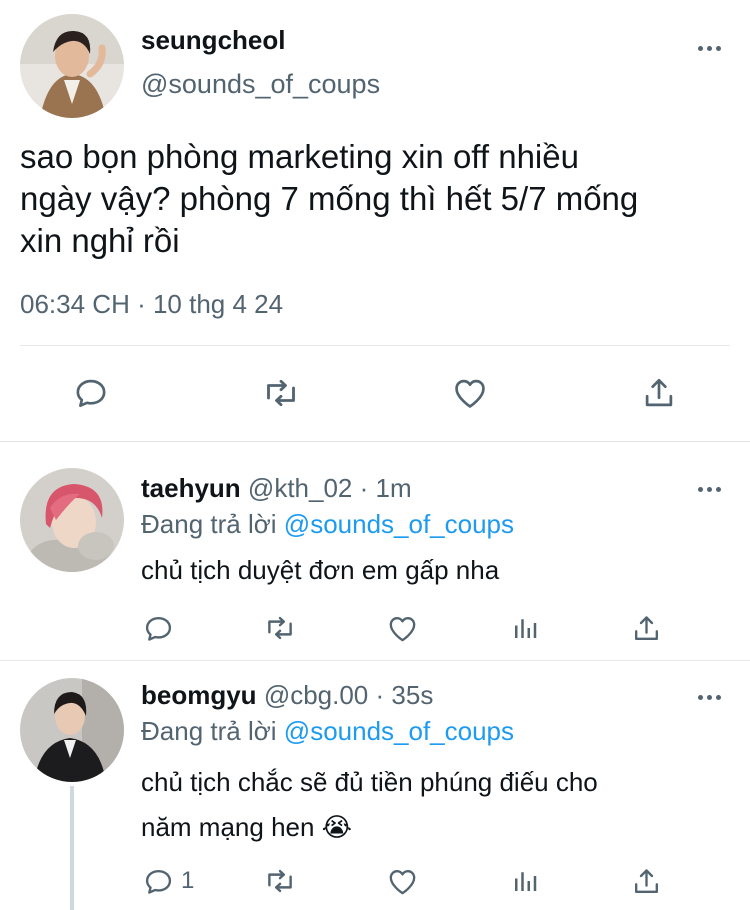  What do you see at coordinates (151, 304) in the screenshot?
I see `main-timestamp: 06:34 CH · 10 thg 4 24` at bounding box center [151, 304].